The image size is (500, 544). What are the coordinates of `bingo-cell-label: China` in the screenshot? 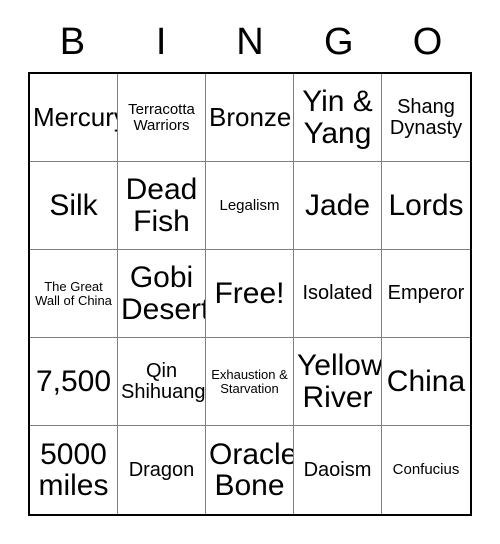 It's located at (426, 381).